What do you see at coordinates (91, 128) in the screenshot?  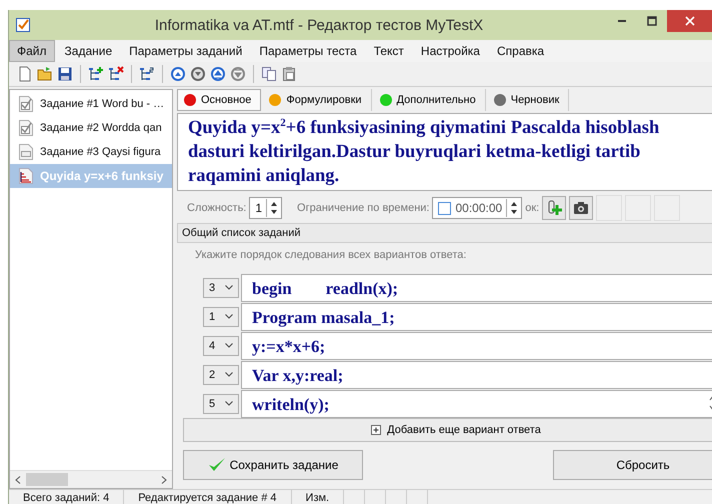 I see `task-item: Задание #2 Wordda qan` at bounding box center [91, 128].